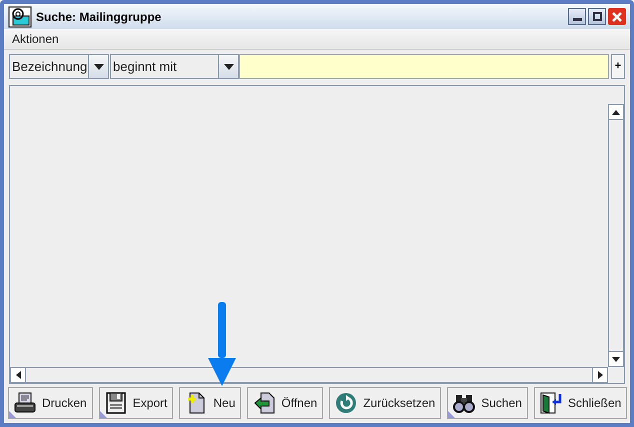 The height and width of the screenshot is (427, 634). I want to click on search-field, so click(424, 66).